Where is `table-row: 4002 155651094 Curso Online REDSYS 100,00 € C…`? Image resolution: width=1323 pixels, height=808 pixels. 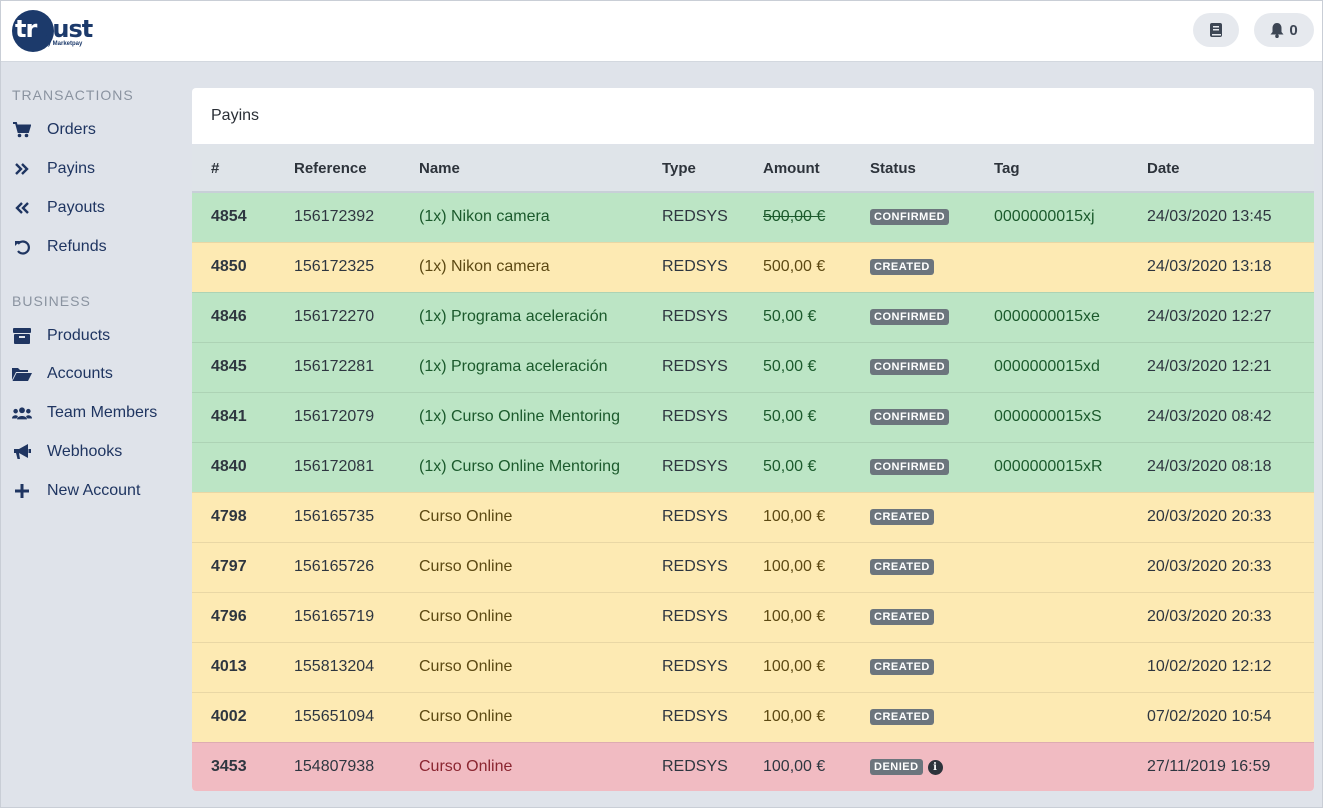 table-row: 4002 155651094 Curso Online REDSYS 100,00 € C… is located at coordinates (753, 716).